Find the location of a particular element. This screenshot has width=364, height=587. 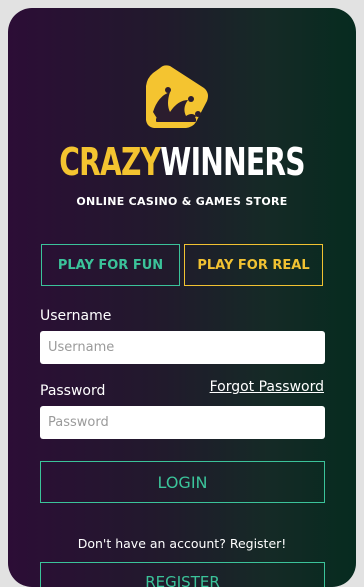

forgot-password-link: Forgot Password is located at coordinates (267, 387).